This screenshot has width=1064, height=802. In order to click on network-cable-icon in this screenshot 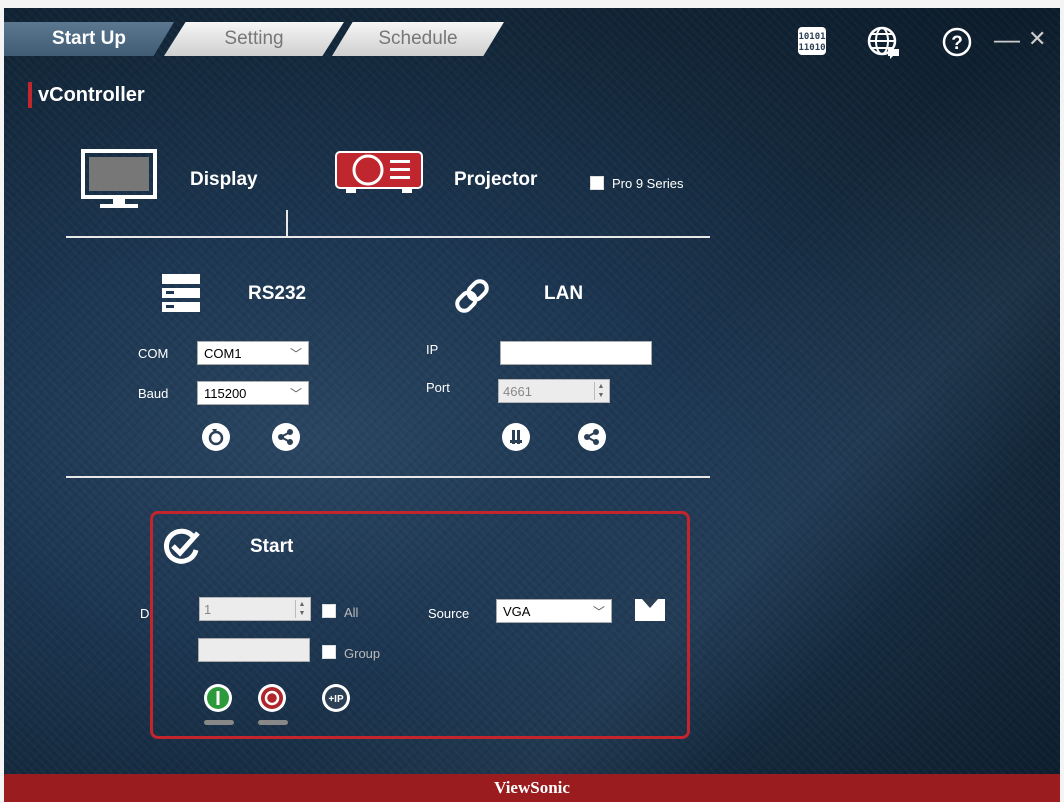, I will do `click(516, 437)`.